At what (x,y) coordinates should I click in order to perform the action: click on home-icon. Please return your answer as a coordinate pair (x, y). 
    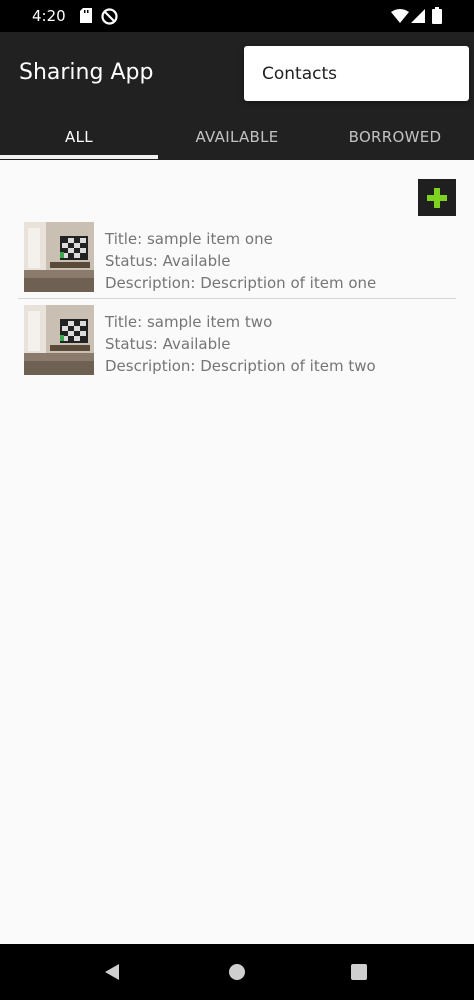
    Looking at the image, I should click on (237, 972).